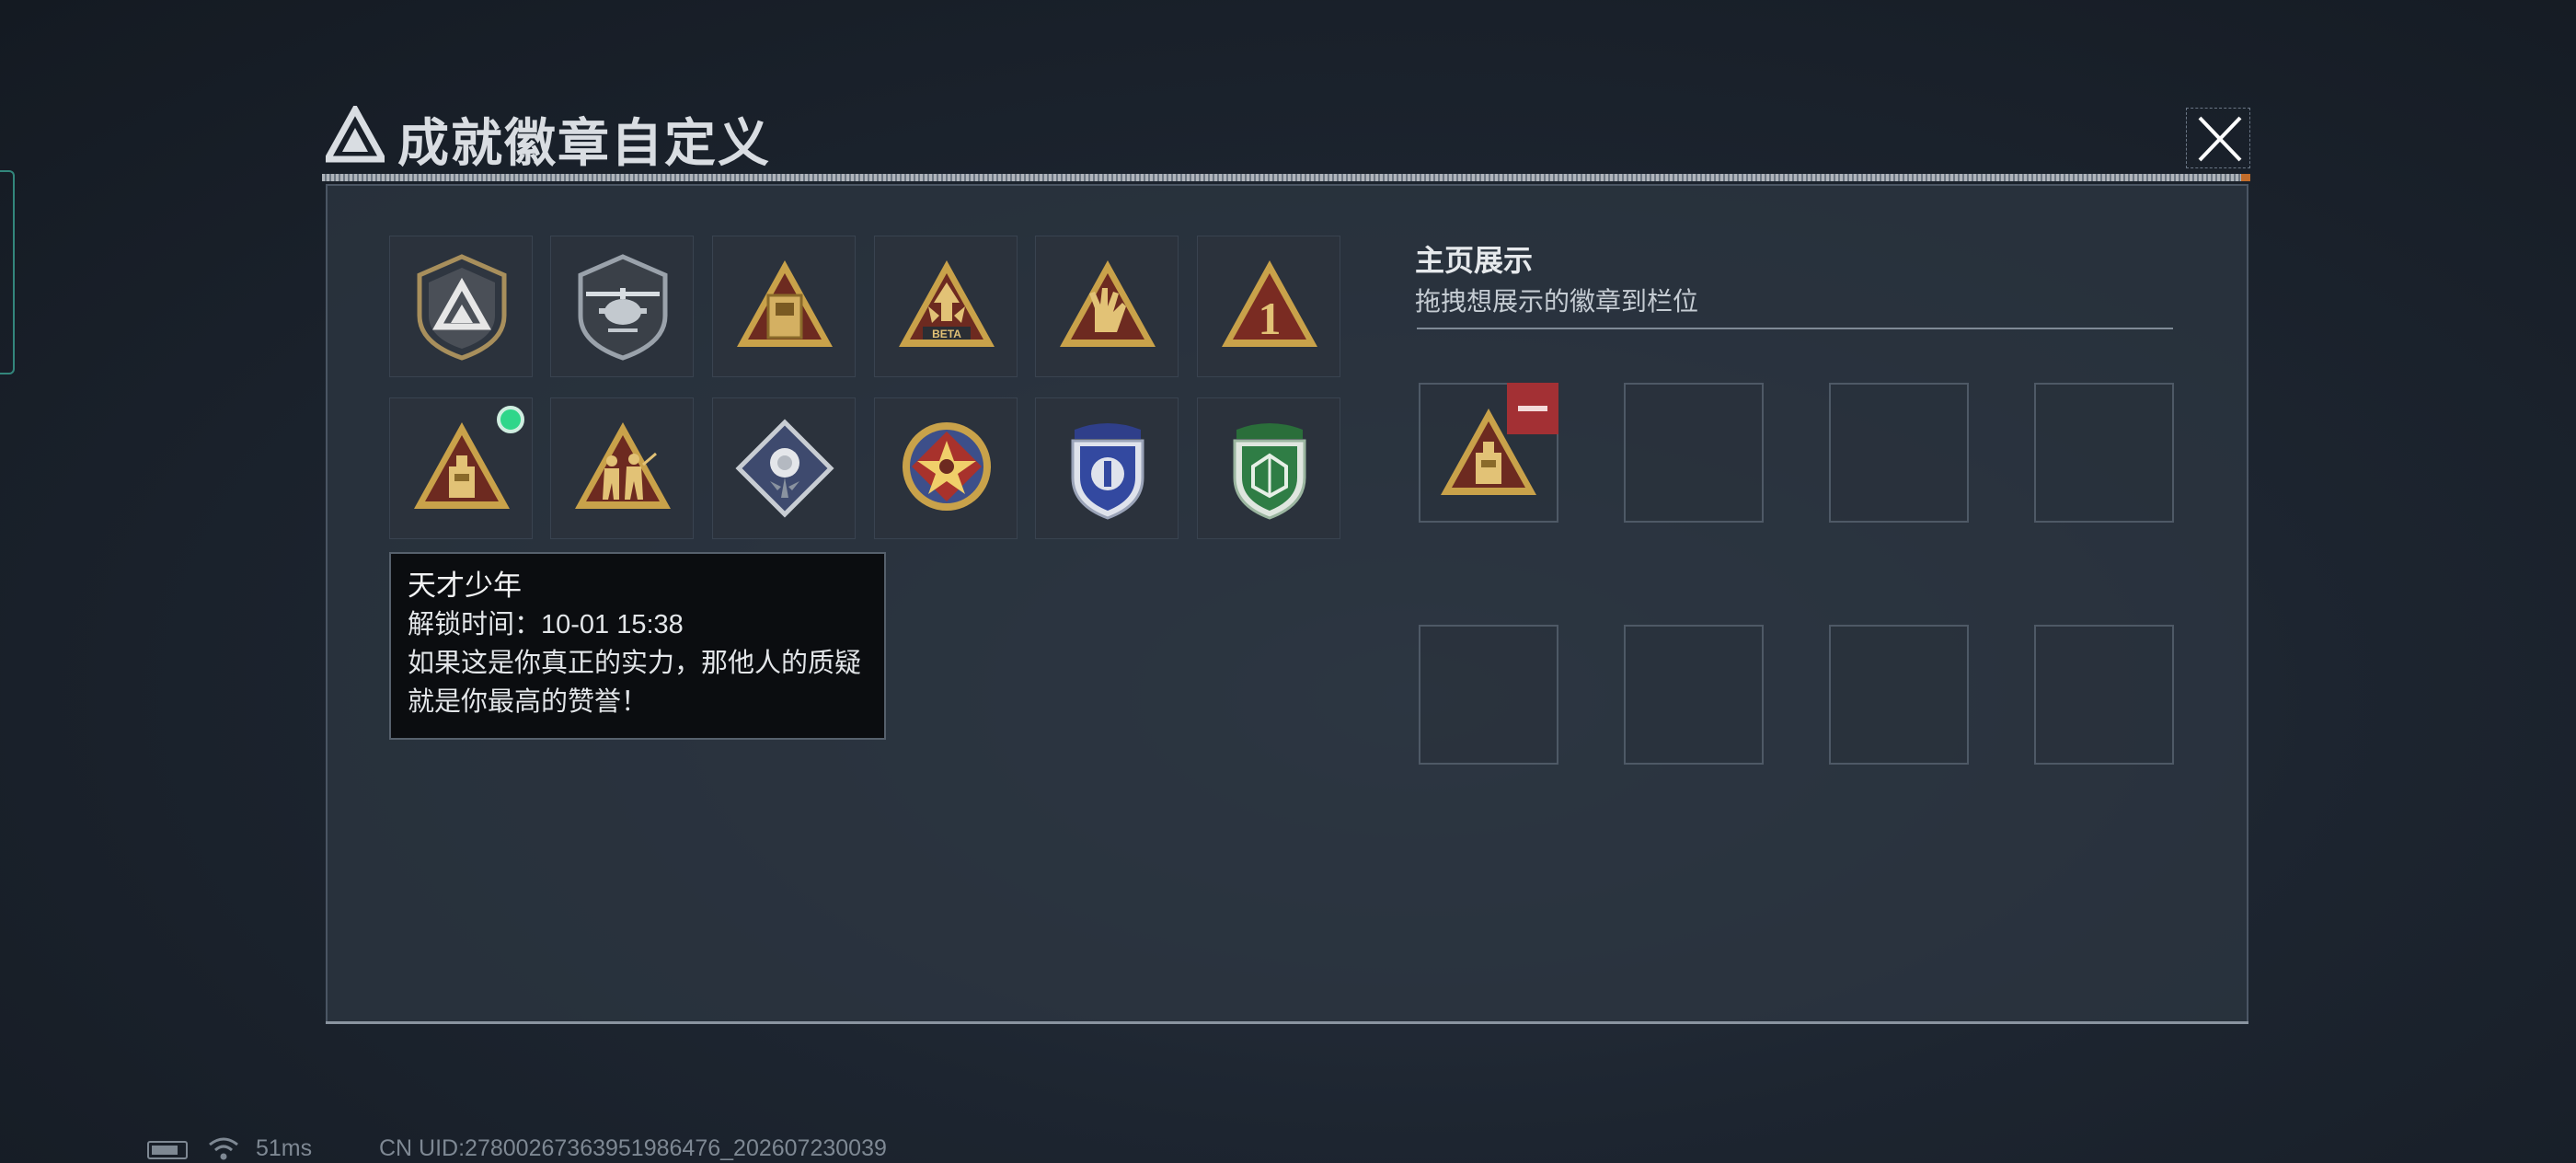  Describe the element at coordinates (635, 683) in the screenshot. I see `tooltip-description: 如果这是你真正的实力，那他人的质疑就是你最高的赞誉！` at that location.